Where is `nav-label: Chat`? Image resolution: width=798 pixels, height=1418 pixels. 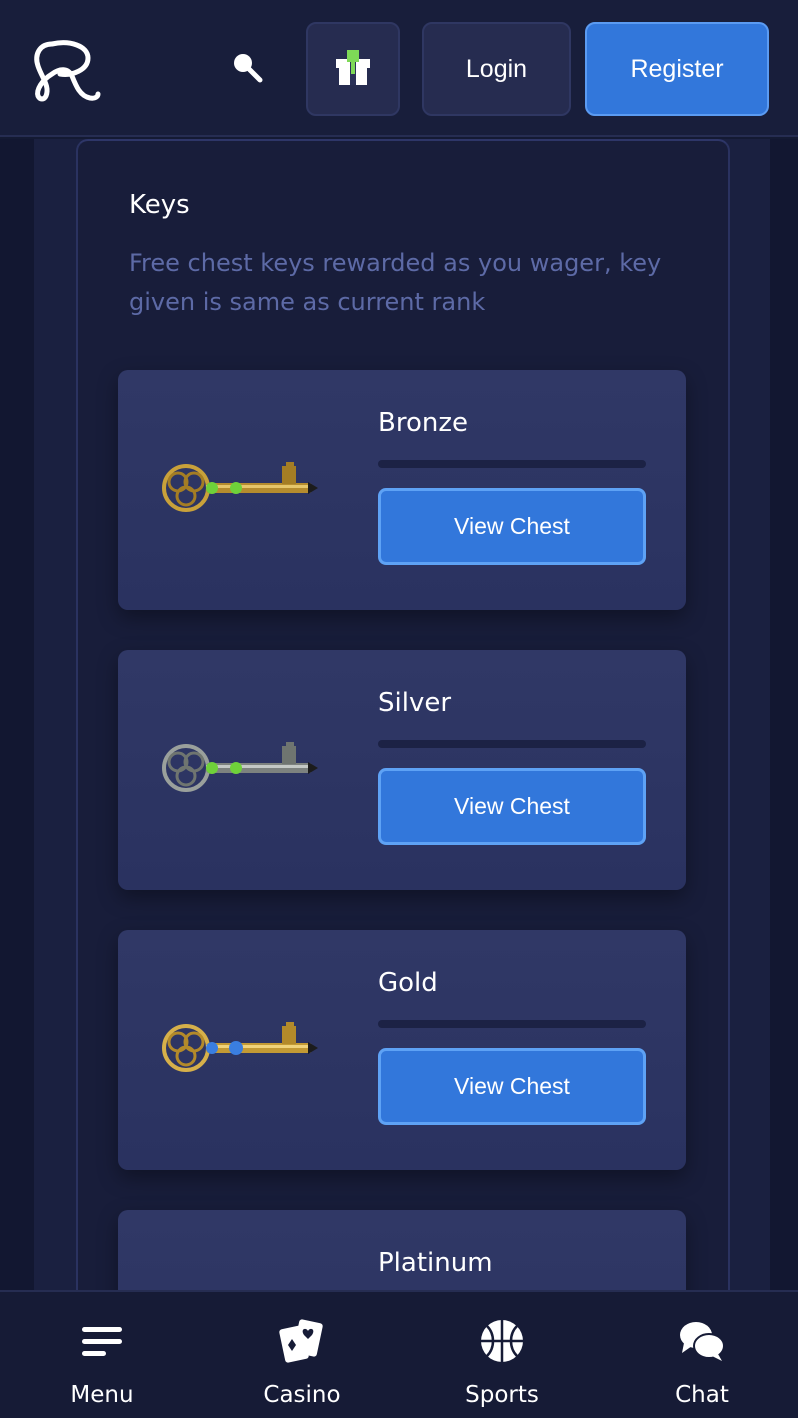
nav-label: Chat is located at coordinates (702, 1395).